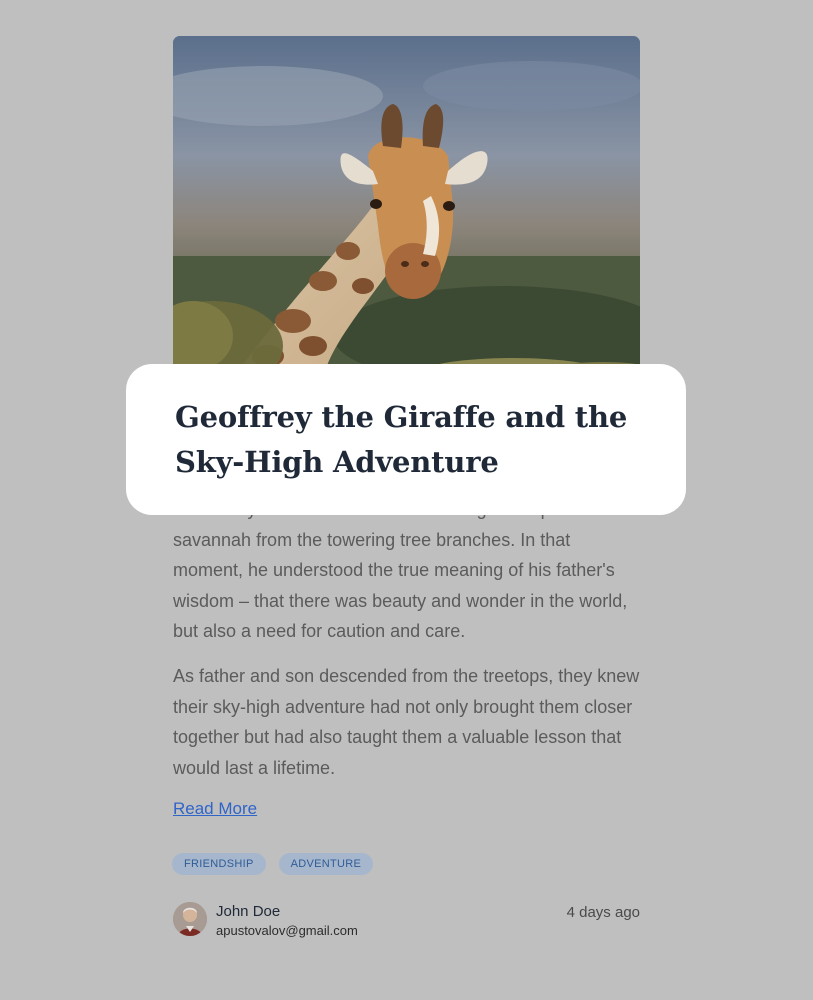  What do you see at coordinates (248, 911) in the screenshot?
I see `author-name: John Doe` at bounding box center [248, 911].